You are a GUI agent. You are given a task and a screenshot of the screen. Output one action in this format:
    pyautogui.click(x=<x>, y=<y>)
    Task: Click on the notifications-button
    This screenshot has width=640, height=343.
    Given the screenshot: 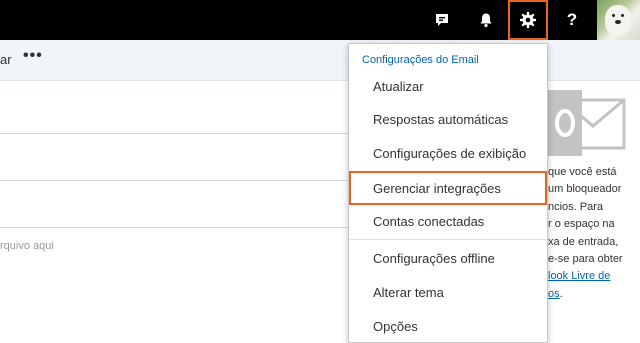 What is the action you would take?
    pyautogui.click(x=486, y=20)
    